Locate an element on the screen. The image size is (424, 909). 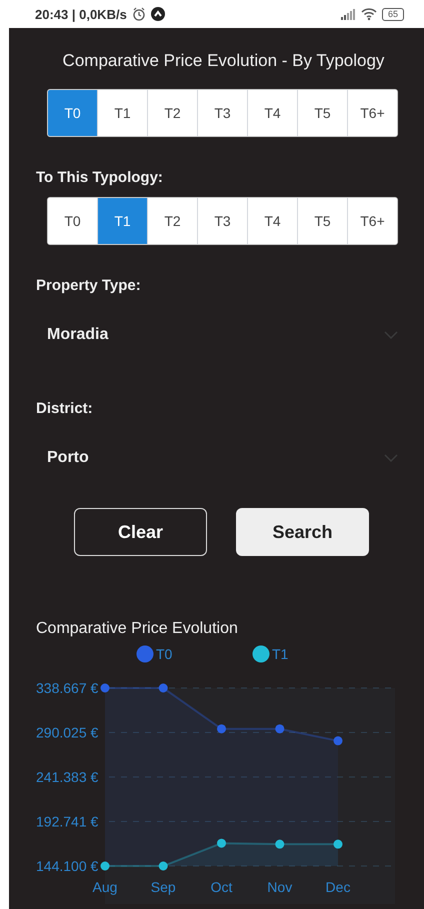
page-title: Comparative Price Evolution - By Typology is located at coordinates (224, 61).